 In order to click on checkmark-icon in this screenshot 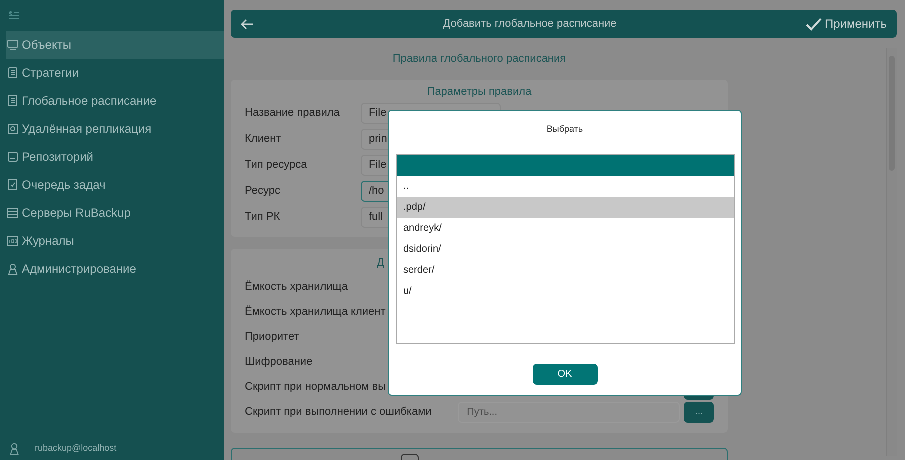, I will do `click(814, 24)`.